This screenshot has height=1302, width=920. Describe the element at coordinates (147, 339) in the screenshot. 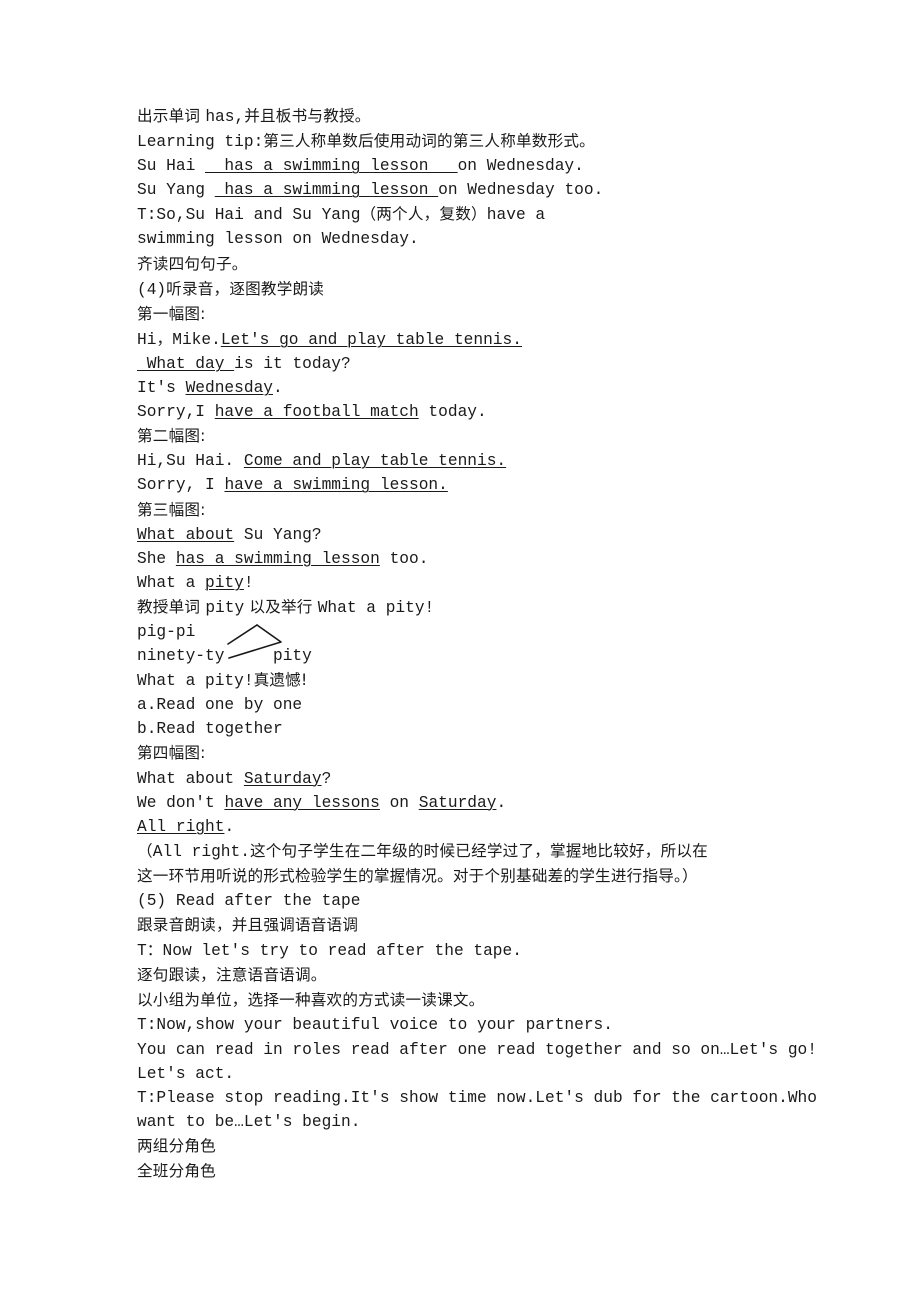

I see `text-run: Hi` at that location.